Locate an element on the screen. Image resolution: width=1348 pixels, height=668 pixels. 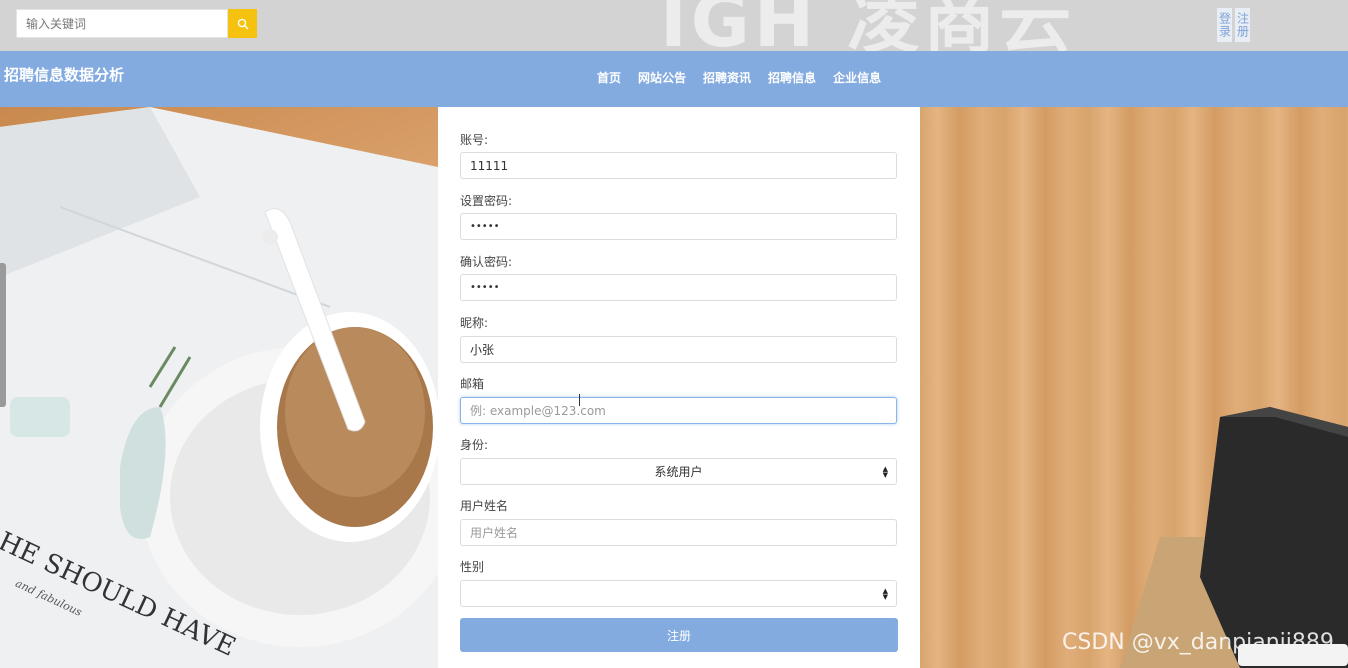
page-scroll-handle is located at coordinates (3, 335).